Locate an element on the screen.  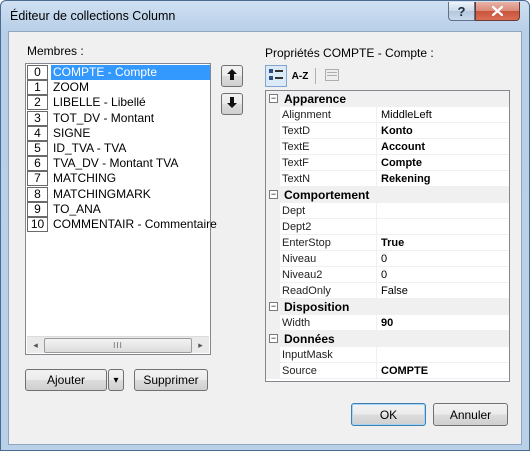
list-item-label: TVA_DV - Montant TVA is located at coordinates (116, 163).